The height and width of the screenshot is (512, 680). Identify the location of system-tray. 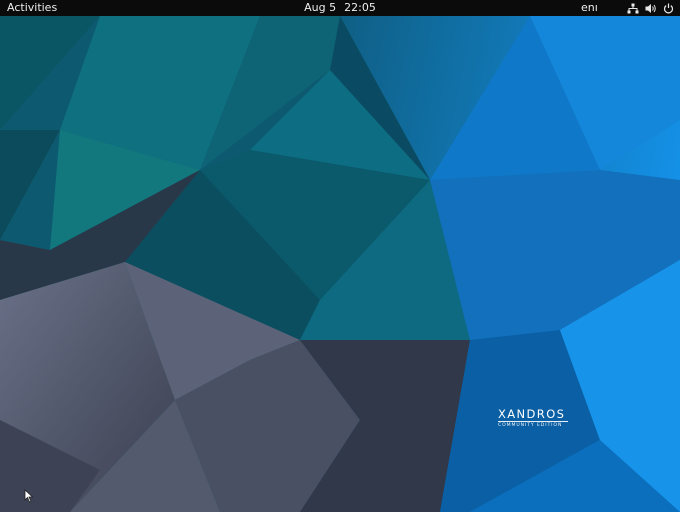
(650, 8).